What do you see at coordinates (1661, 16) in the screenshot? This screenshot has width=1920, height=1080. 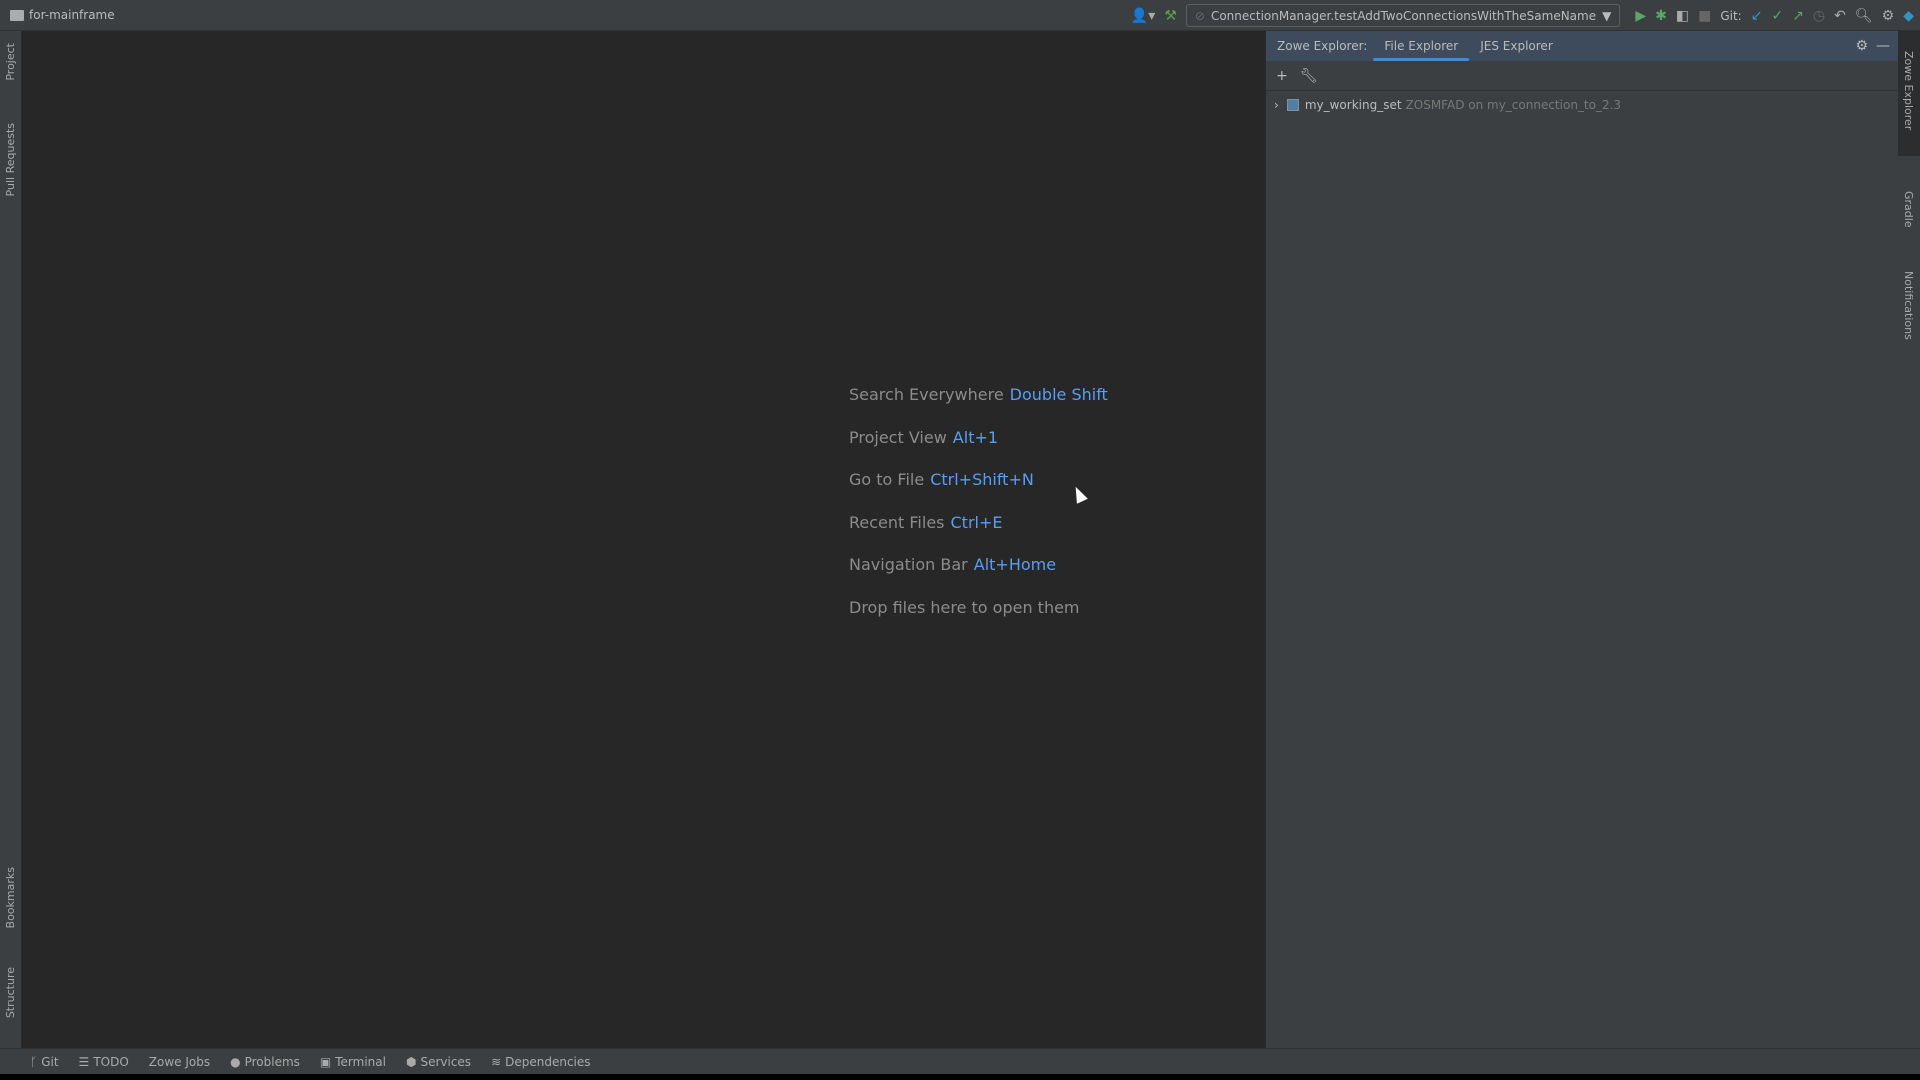 I see `debug-icon: ✱` at bounding box center [1661, 16].